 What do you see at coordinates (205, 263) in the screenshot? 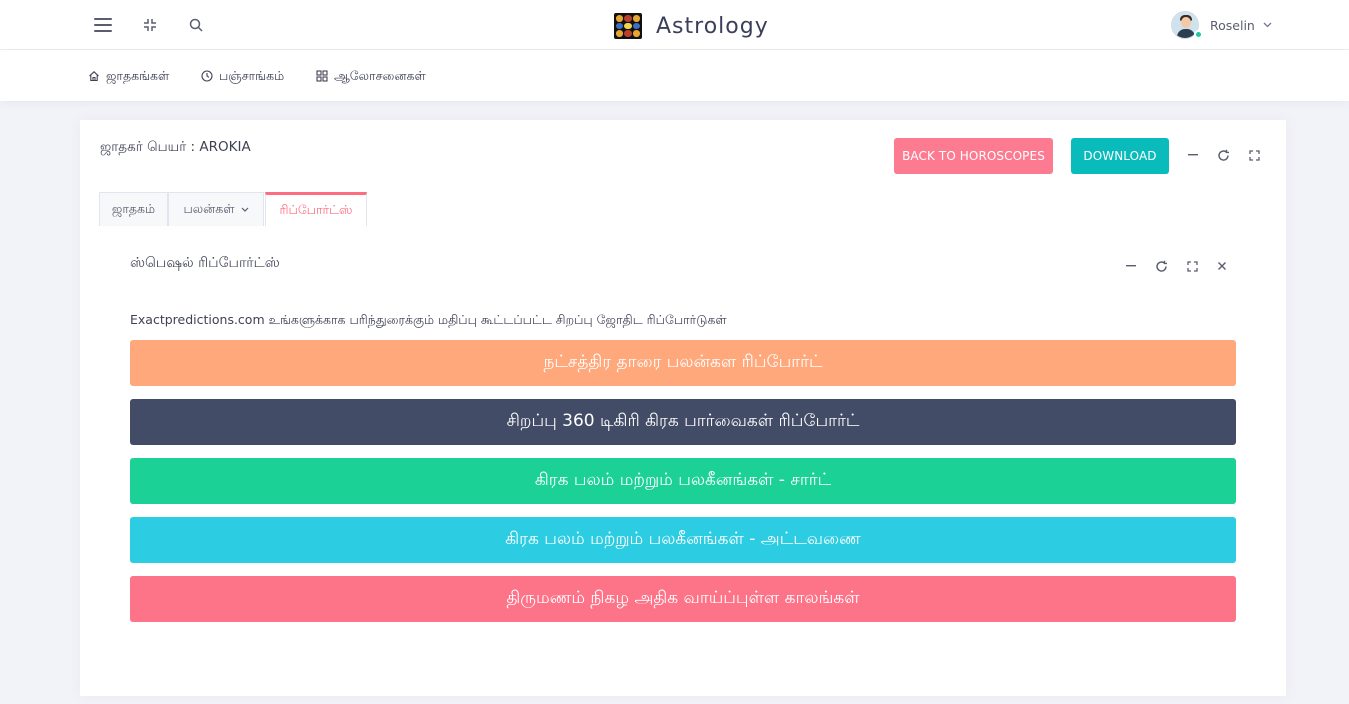
I see `reports-title: ஸ்பெஷல் ரிப்போர்ட்ஸ்` at bounding box center [205, 263].